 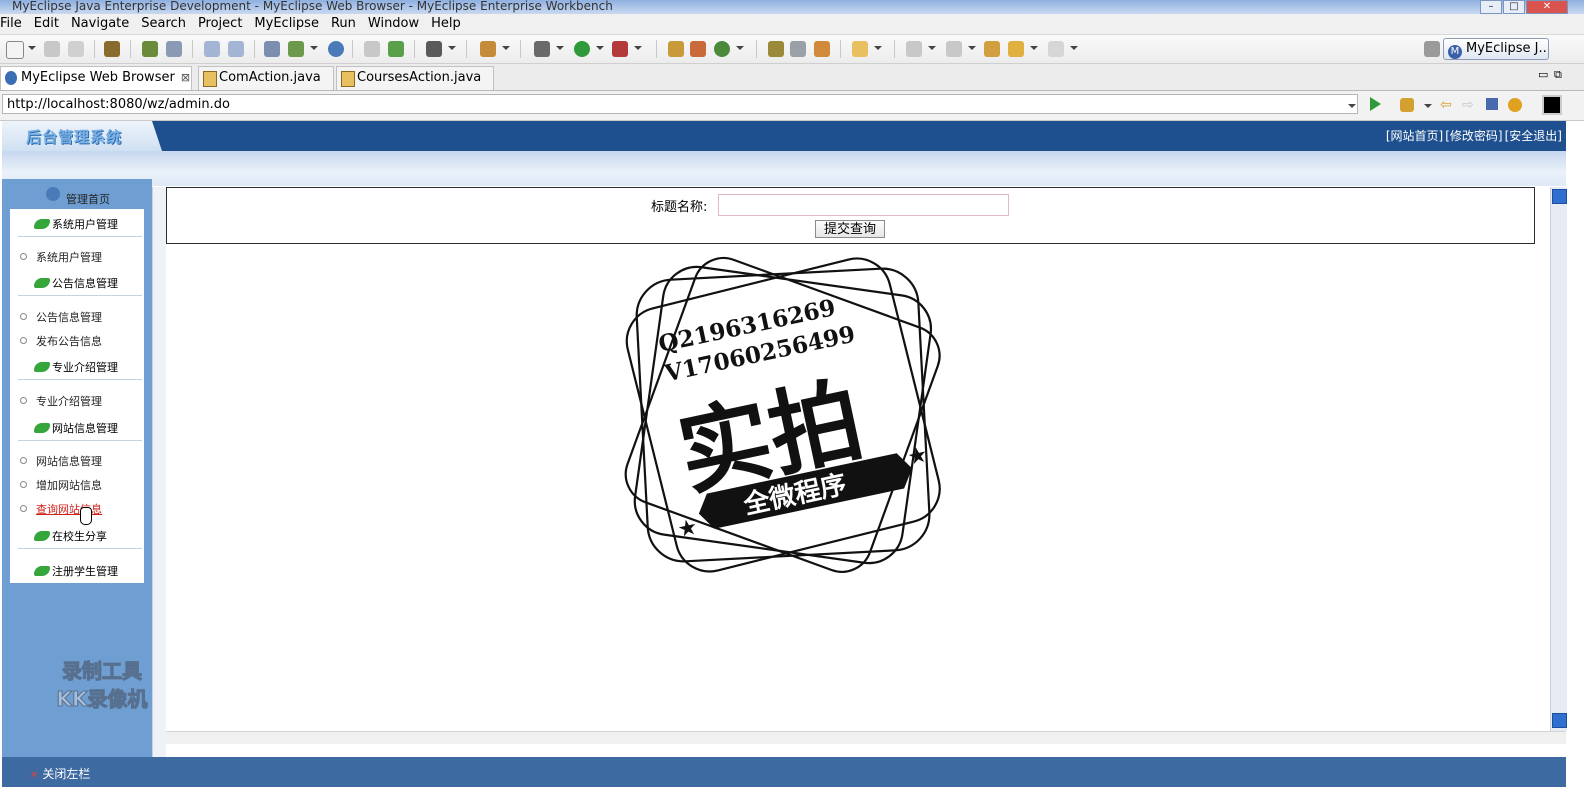 What do you see at coordinates (1455, 52) in the screenshot?
I see `myeclipse-icon: M` at bounding box center [1455, 52].